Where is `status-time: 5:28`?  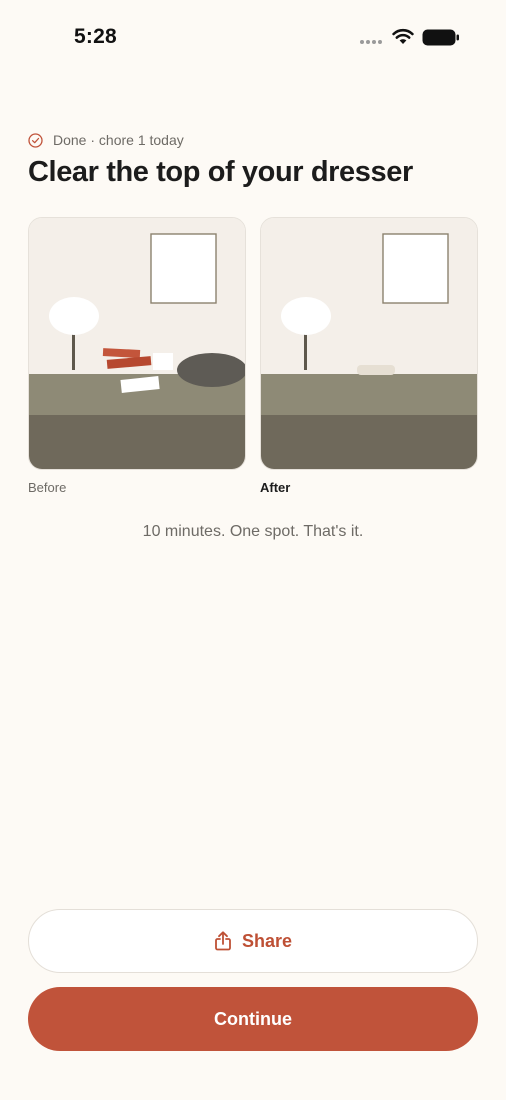 status-time: 5:28 is located at coordinates (95, 36).